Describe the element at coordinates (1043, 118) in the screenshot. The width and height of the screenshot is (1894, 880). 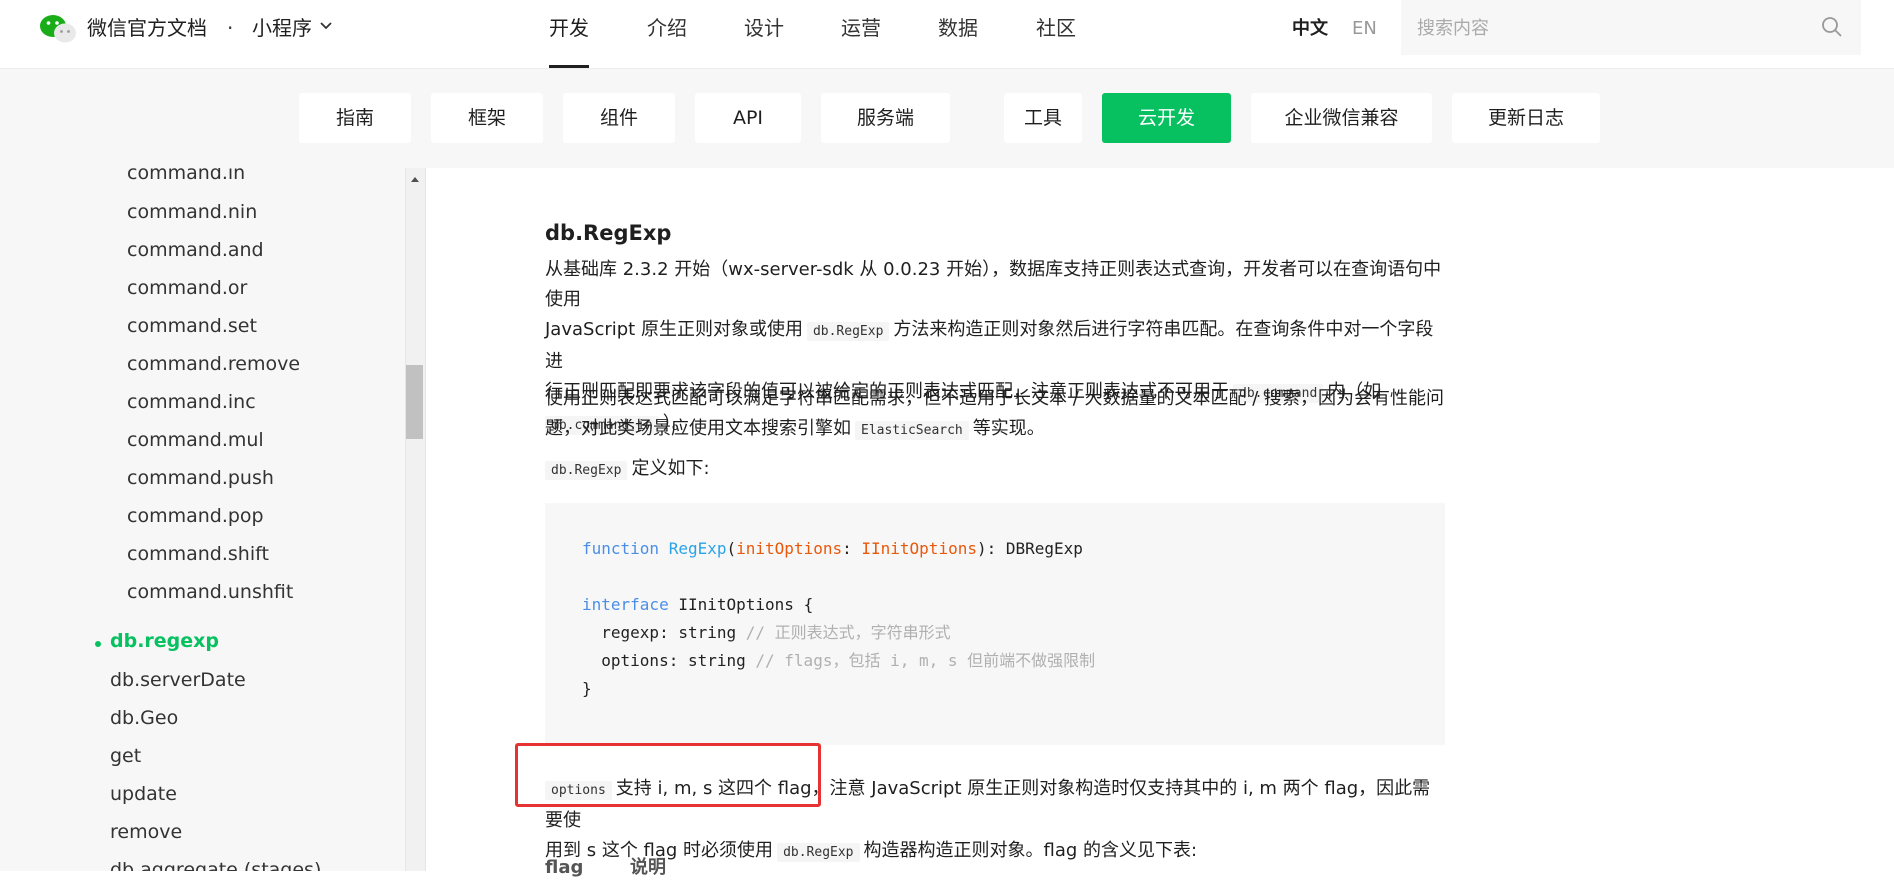
I see `category-tools: 工具` at that location.